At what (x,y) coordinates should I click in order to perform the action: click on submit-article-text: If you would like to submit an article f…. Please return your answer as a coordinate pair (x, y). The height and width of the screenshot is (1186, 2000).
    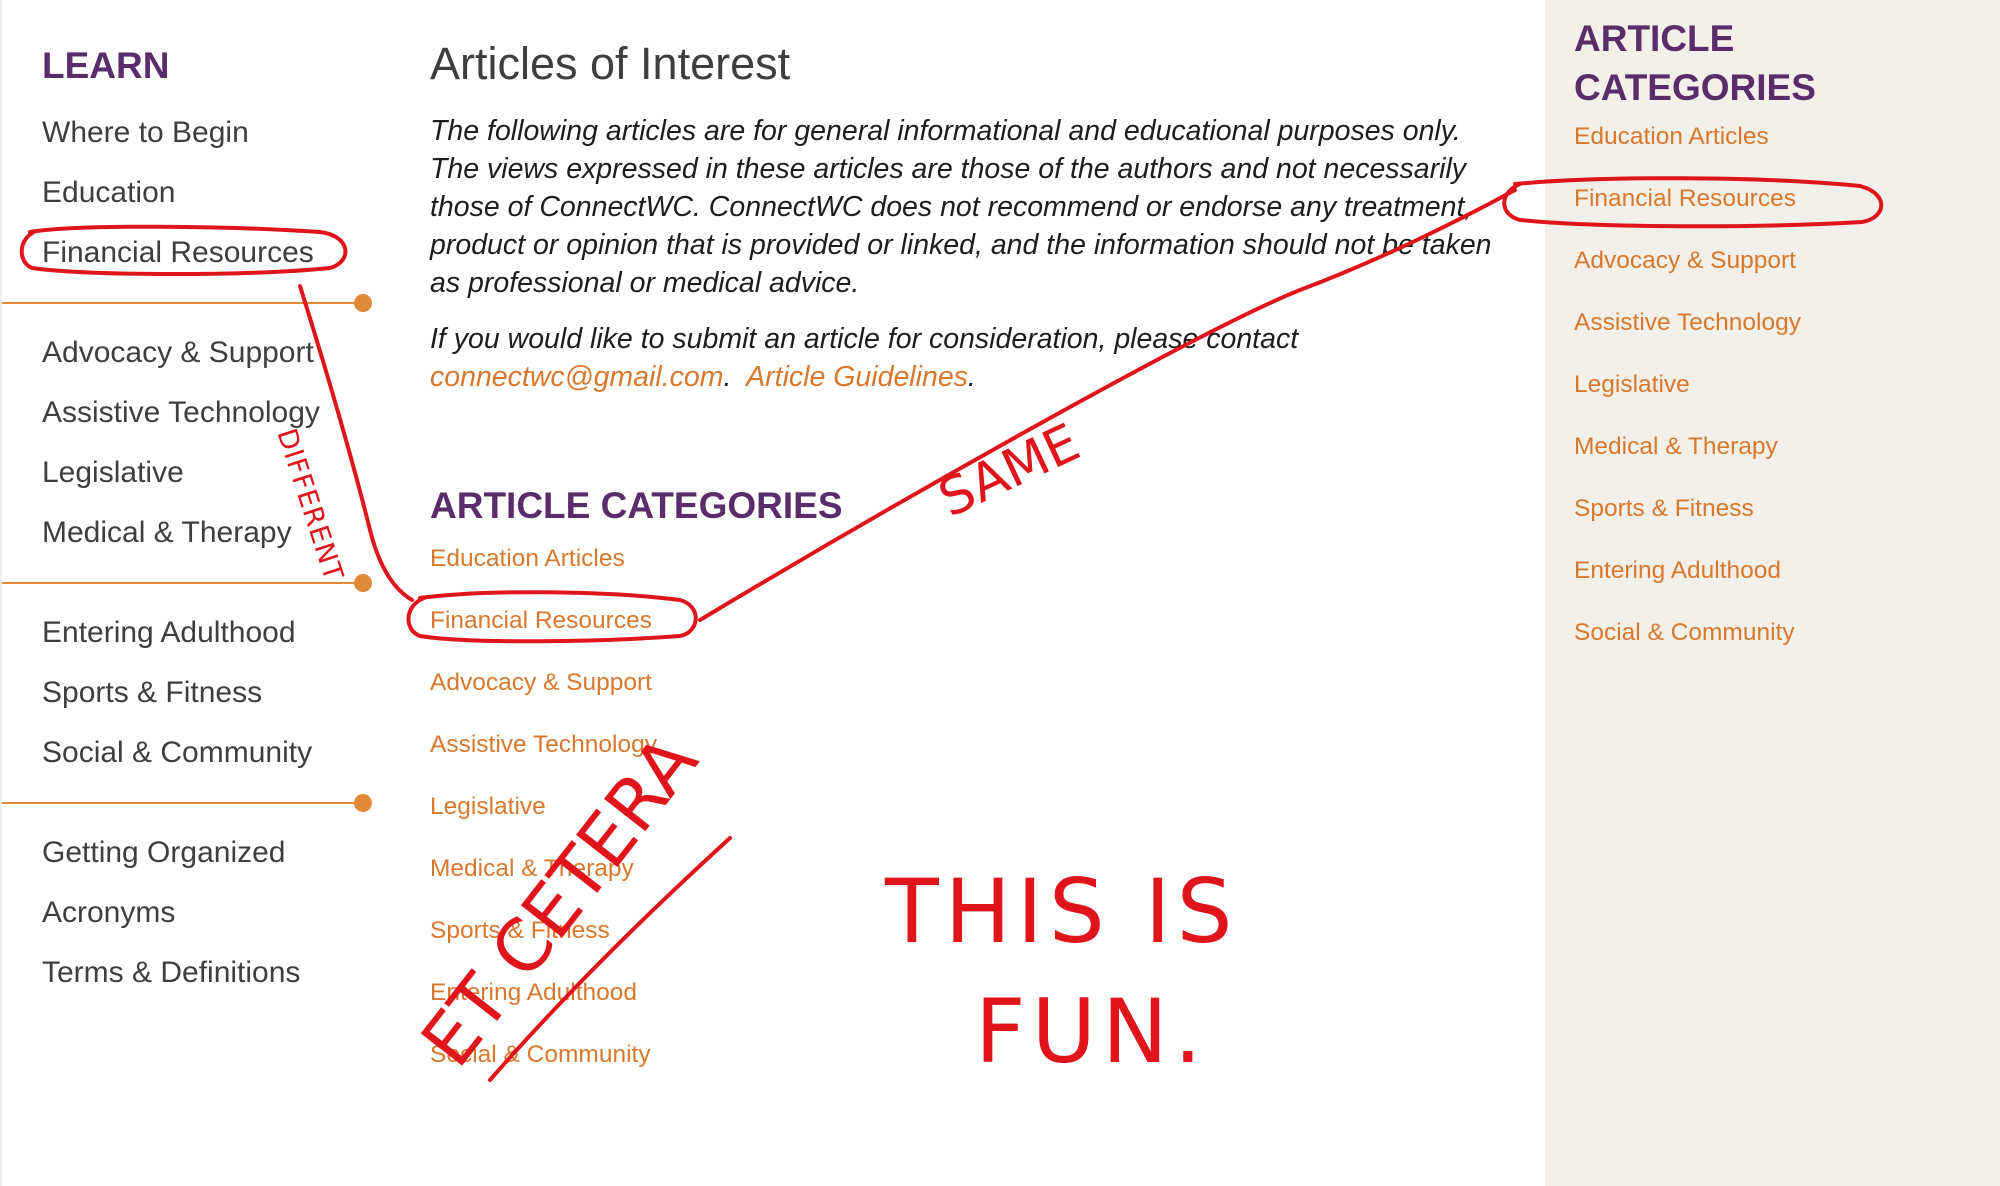
    Looking at the image, I should click on (965, 358).